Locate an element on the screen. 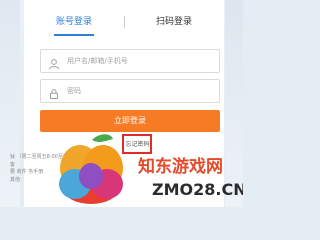 The width and height of the screenshot is (320, 240). login-tabs: 账号登录 扫码登录 is located at coordinates (124, 22).